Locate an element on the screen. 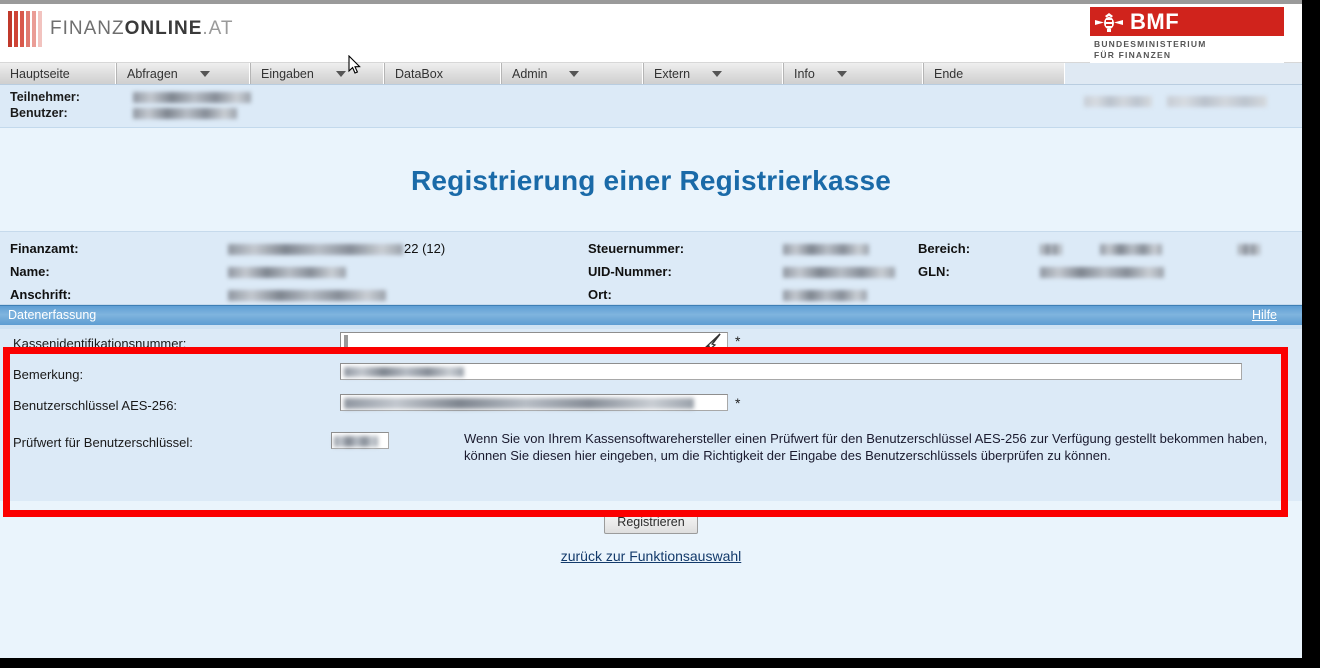 The height and width of the screenshot is (668, 1320). menu-label-extern: Extern is located at coordinates (672, 73).